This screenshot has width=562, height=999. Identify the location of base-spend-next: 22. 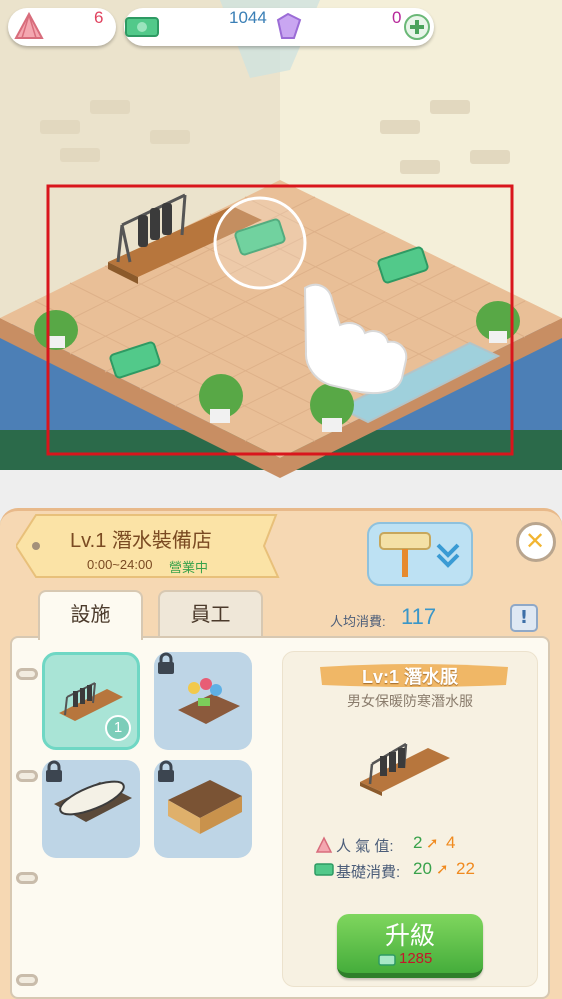
(465, 868).